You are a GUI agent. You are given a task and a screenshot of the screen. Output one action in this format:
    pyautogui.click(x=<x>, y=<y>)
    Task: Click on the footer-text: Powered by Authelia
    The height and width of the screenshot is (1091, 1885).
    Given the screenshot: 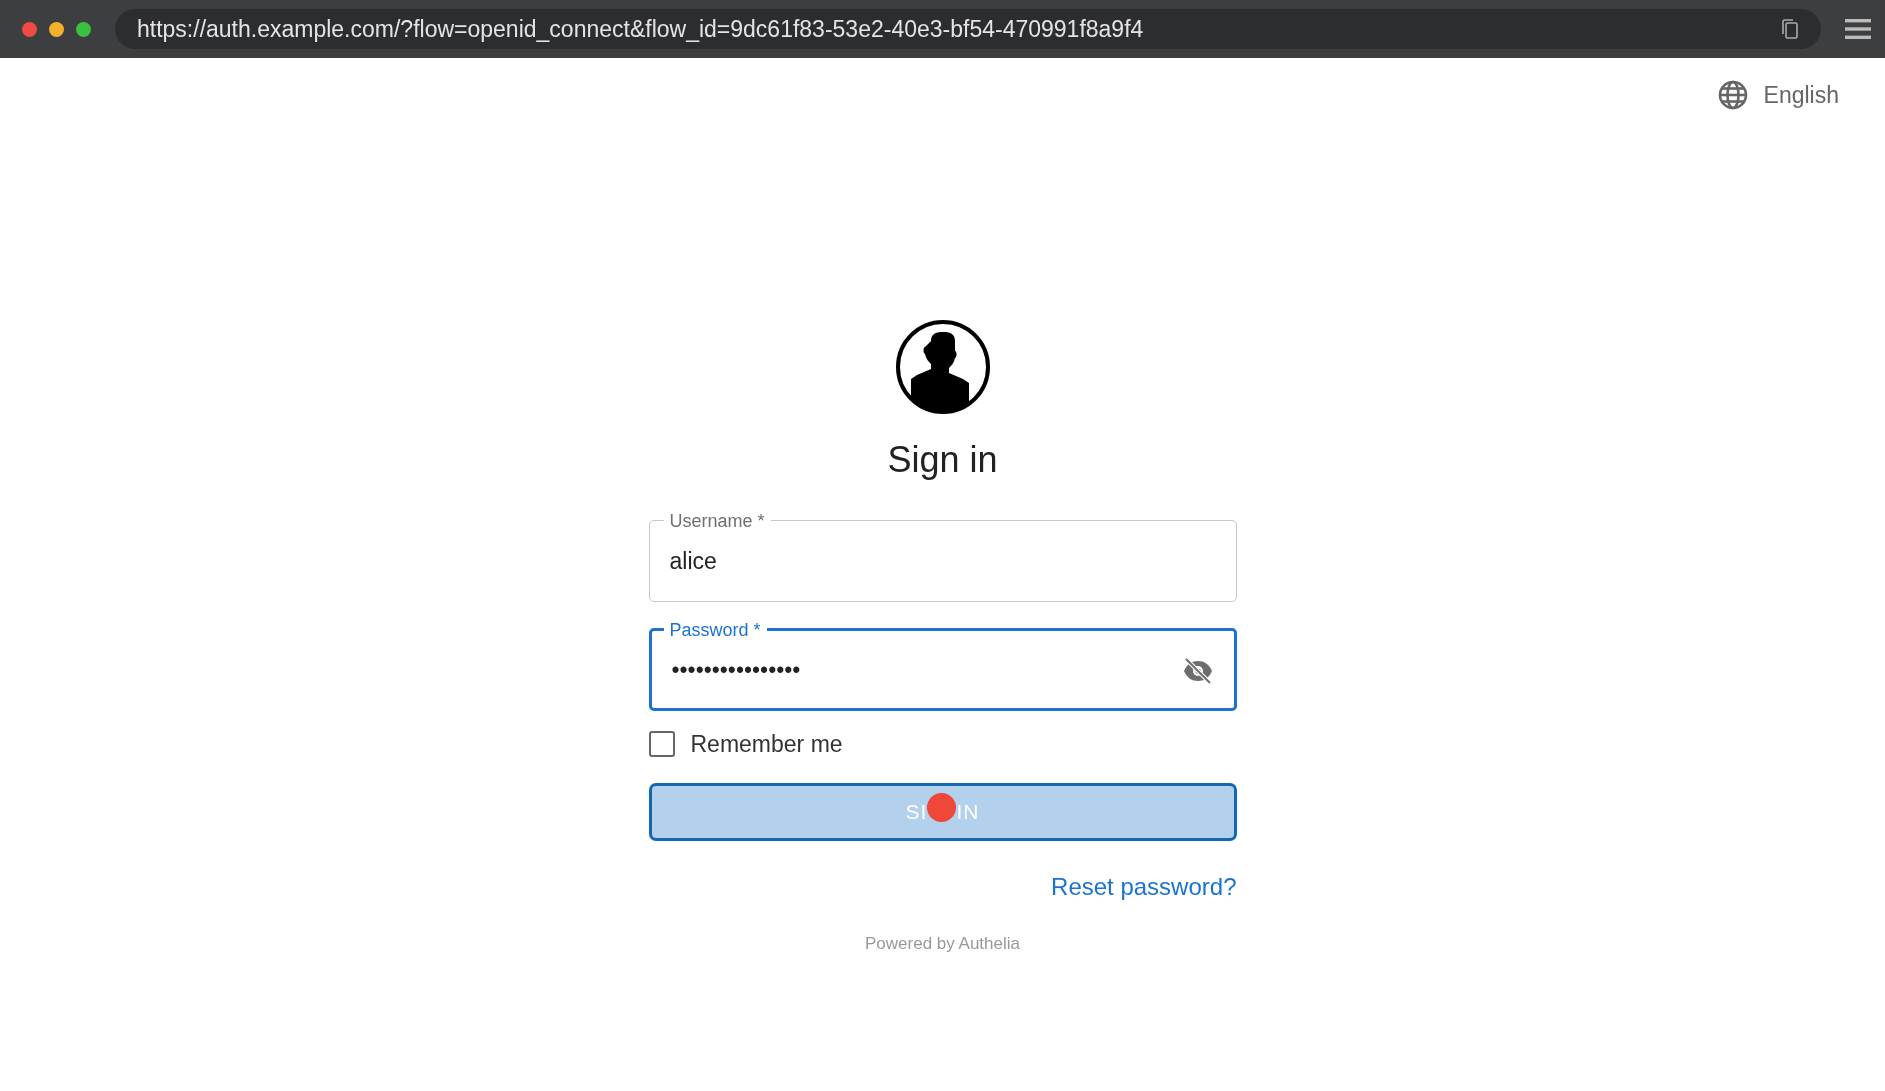 What is the action you would take?
    pyautogui.click(x=942, y=944)
    